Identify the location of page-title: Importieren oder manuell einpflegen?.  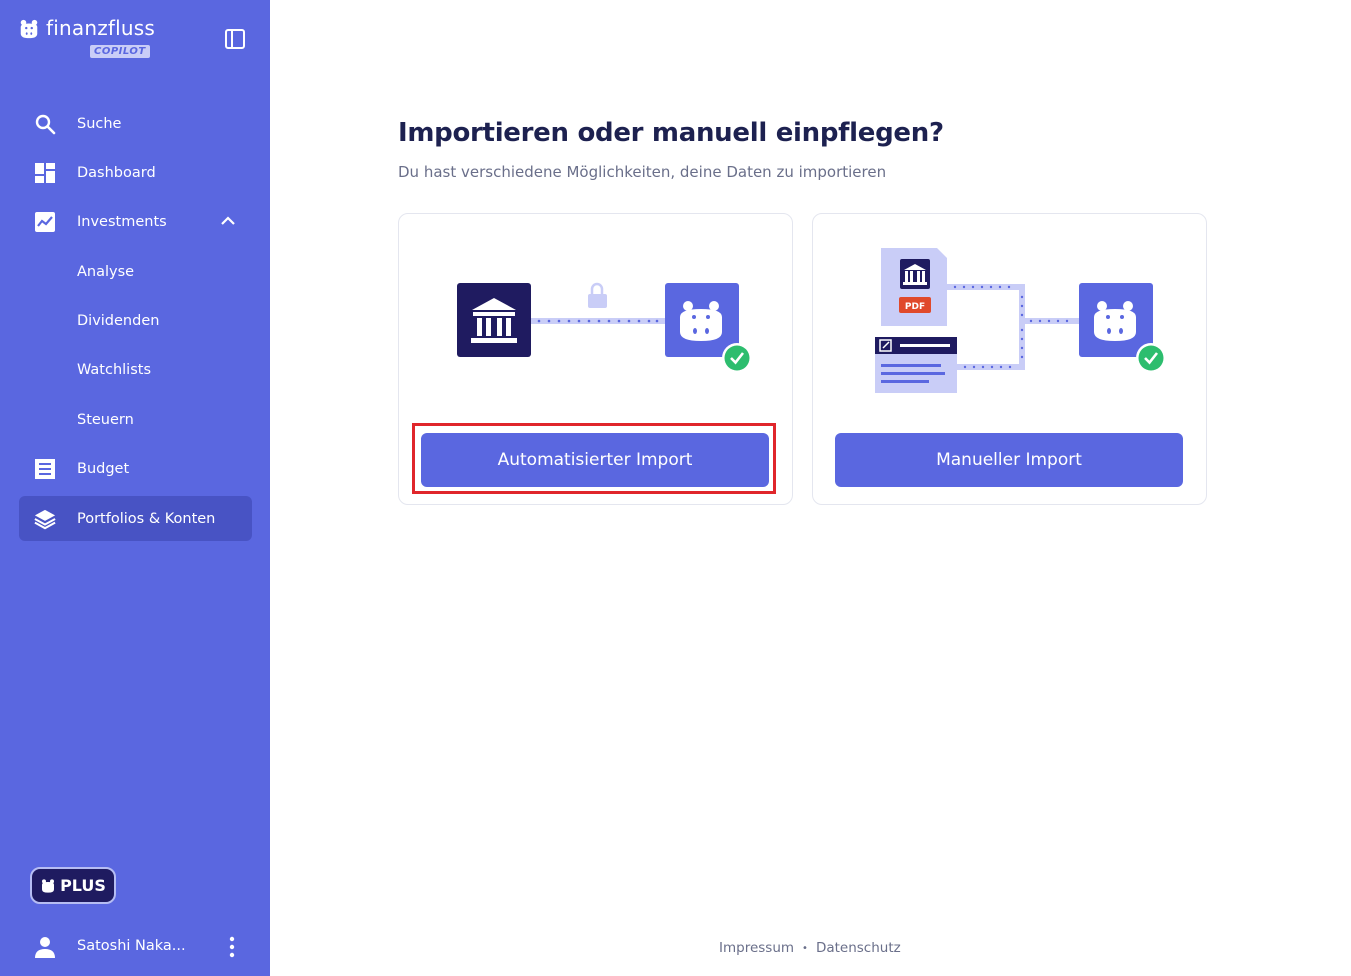
(671, 133).